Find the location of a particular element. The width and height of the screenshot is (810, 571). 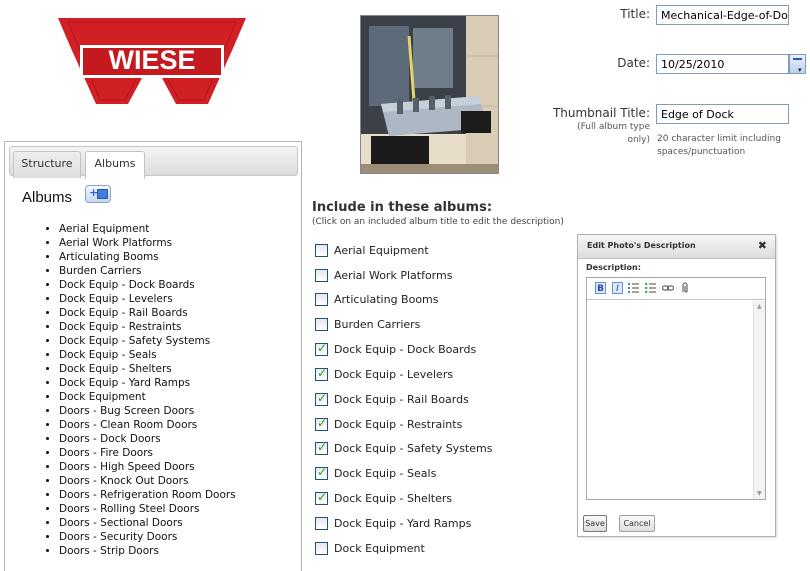

album-list-item: Doors - Dock Doors is located at coordinates (147, 439).